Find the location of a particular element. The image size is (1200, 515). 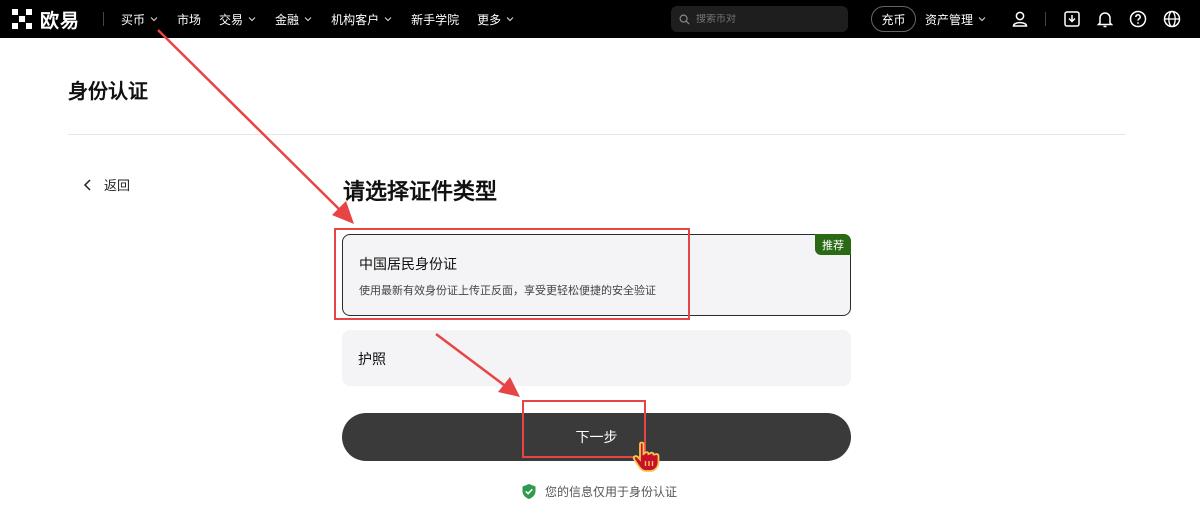

hand-pointer-cursor-icon is located at coordinates (646, 456).